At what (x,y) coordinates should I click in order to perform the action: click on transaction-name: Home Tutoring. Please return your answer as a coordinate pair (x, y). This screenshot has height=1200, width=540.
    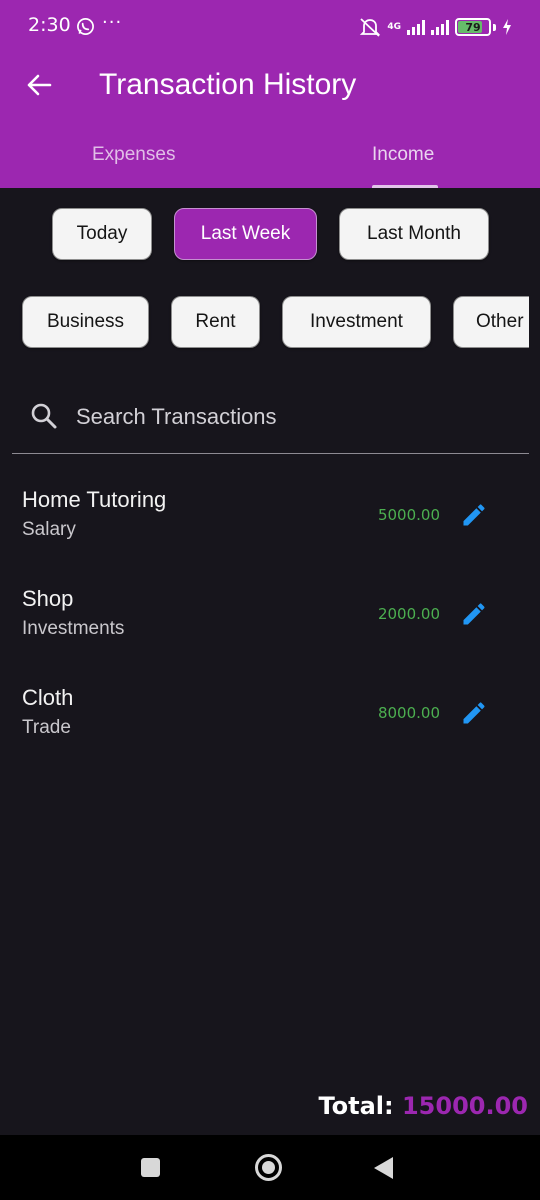
    Looking at the image, I should click on (94, 499).